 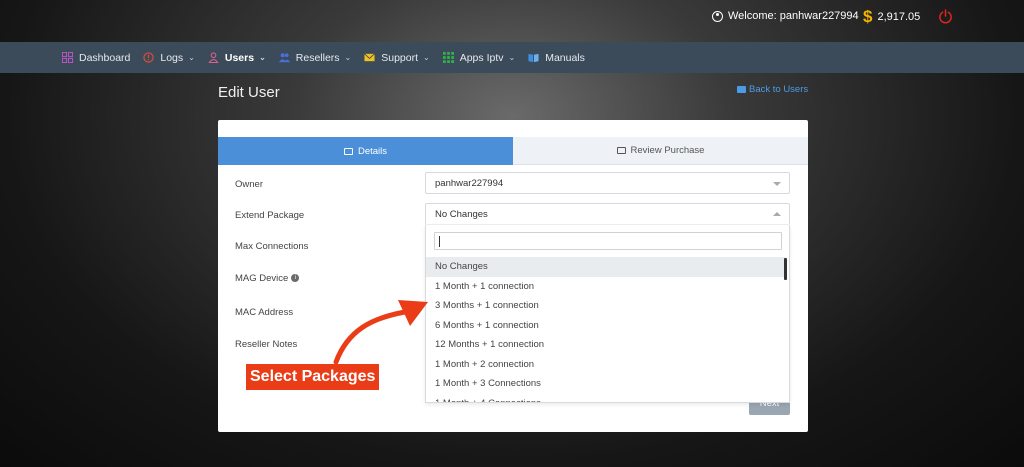 I want to click on support-icon, so click(x=370, y=57).